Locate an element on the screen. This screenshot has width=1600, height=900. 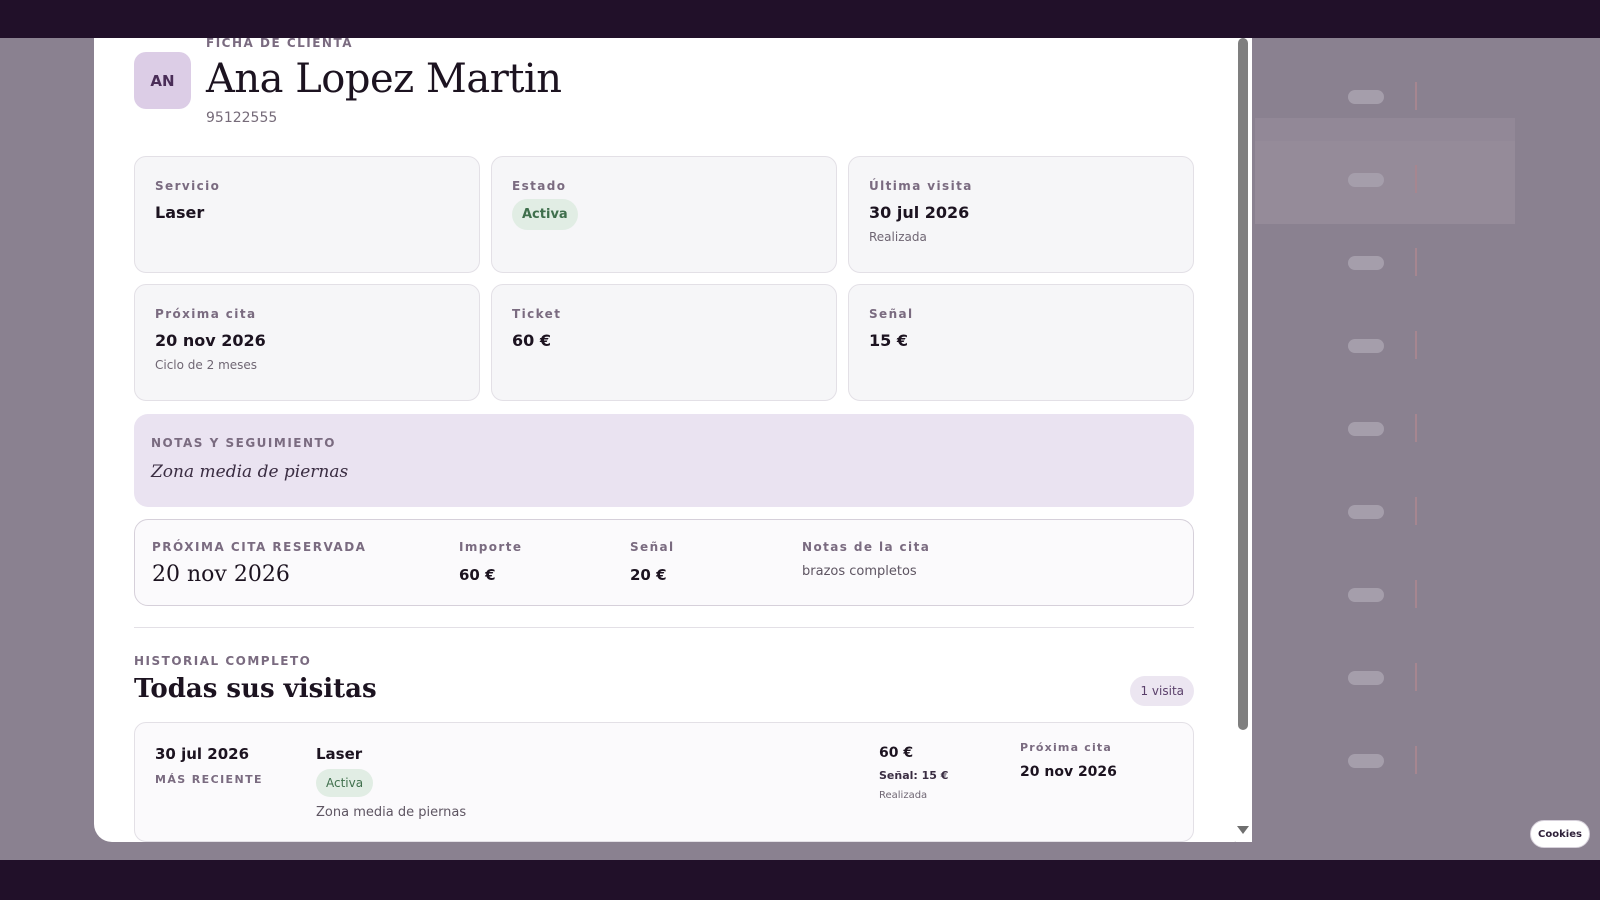
next-booked-amount-col: Importe 60 € is located at coordinates (490, 562).